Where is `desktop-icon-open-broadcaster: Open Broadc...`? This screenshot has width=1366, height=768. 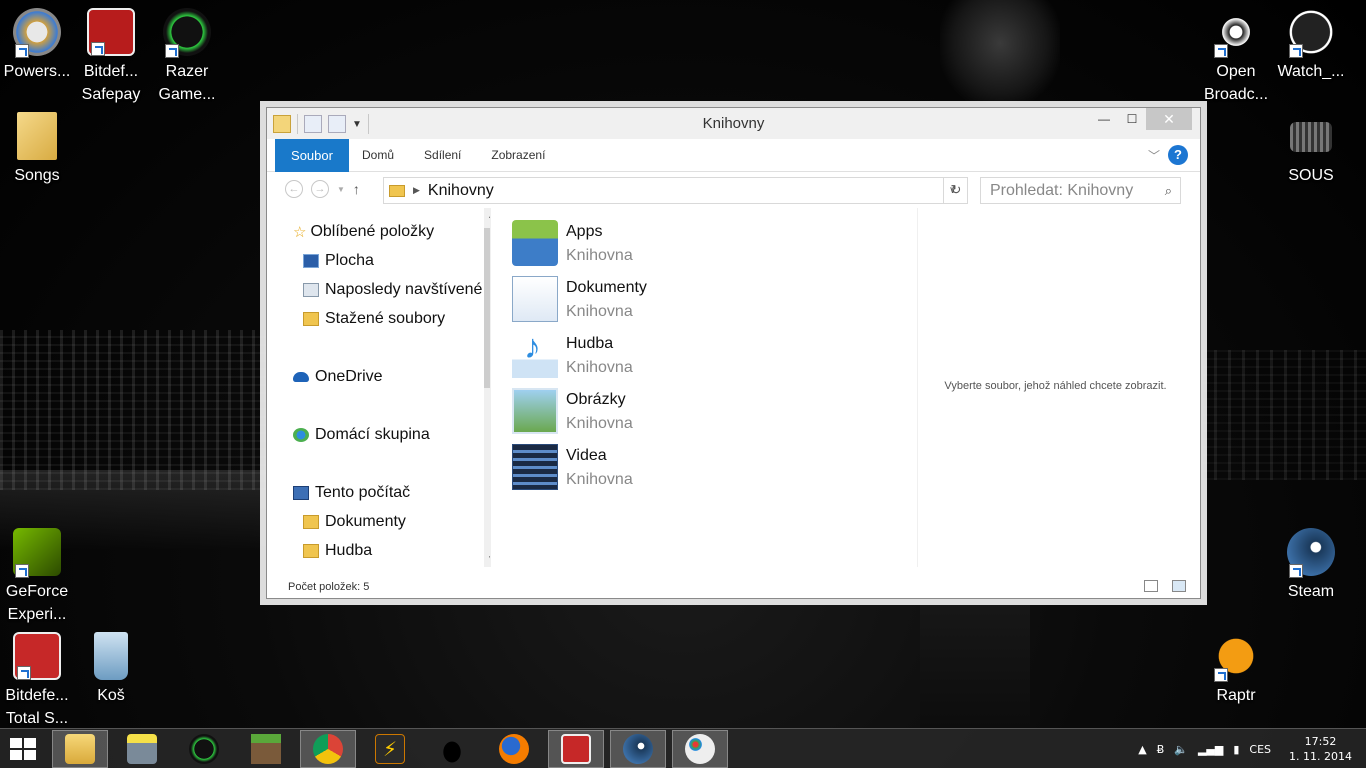
desktop-icon-open-broadcaster: Open Broadc... is located at coordinates (1236, 57).